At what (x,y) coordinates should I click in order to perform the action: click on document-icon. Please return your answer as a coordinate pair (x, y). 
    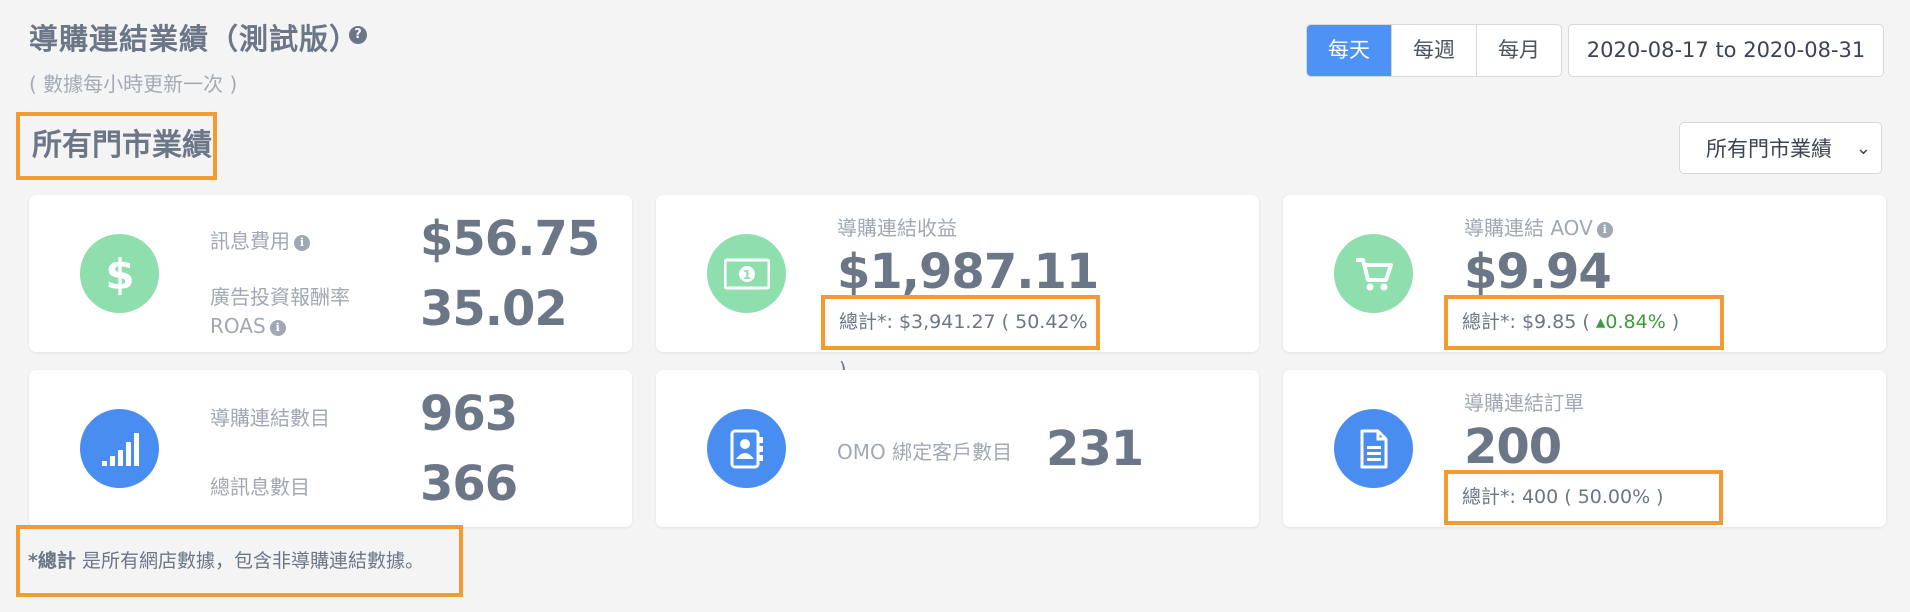
    Looking at the image, I should click on (1373, 448).